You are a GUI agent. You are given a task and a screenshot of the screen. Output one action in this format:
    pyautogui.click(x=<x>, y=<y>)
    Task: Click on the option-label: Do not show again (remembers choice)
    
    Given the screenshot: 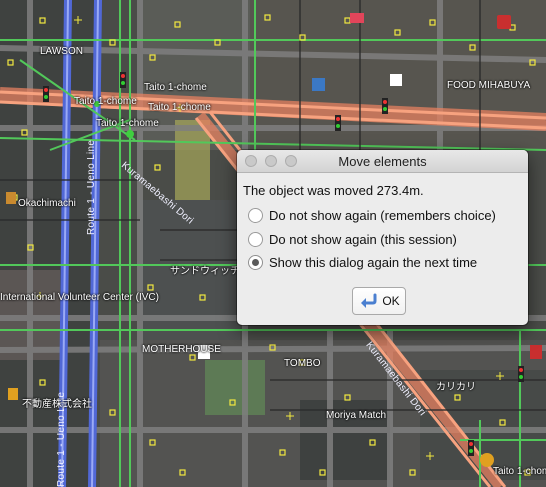 What is the action you would take?
    pyautogui.click(x=382, y=215)
    